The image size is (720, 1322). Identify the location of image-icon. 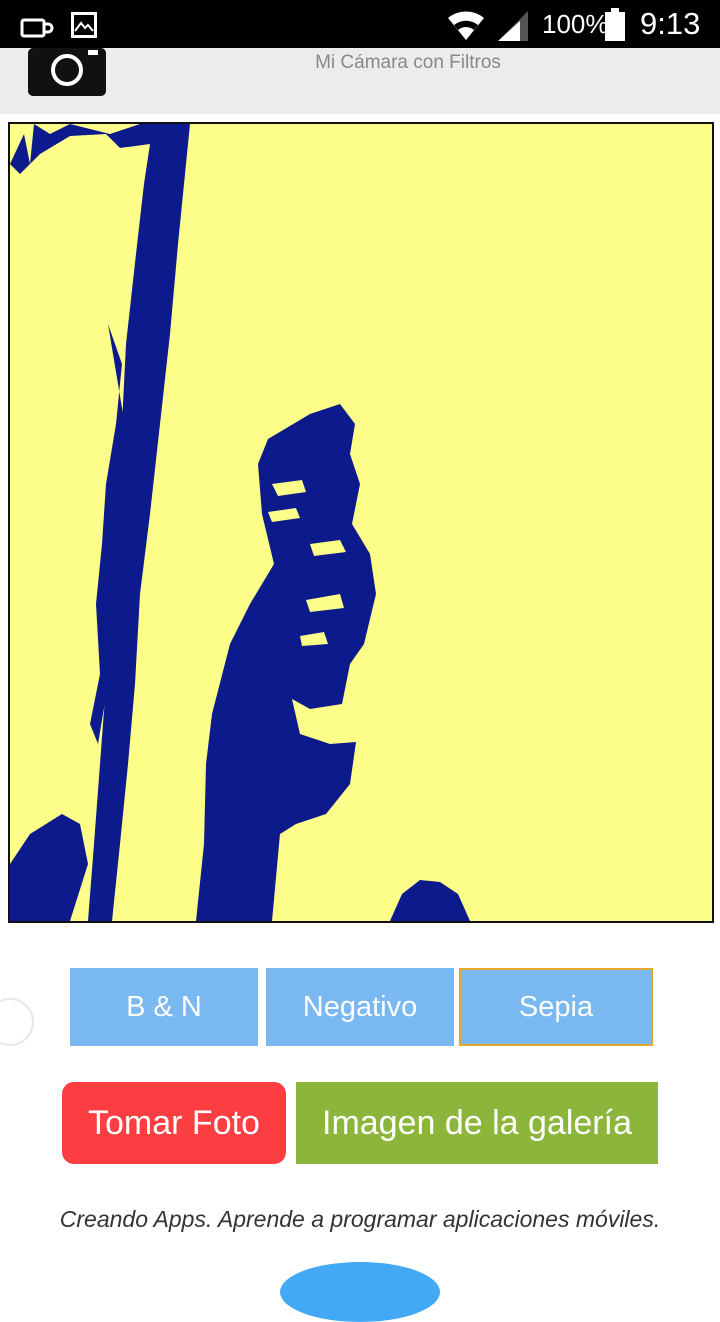
(84, 27).